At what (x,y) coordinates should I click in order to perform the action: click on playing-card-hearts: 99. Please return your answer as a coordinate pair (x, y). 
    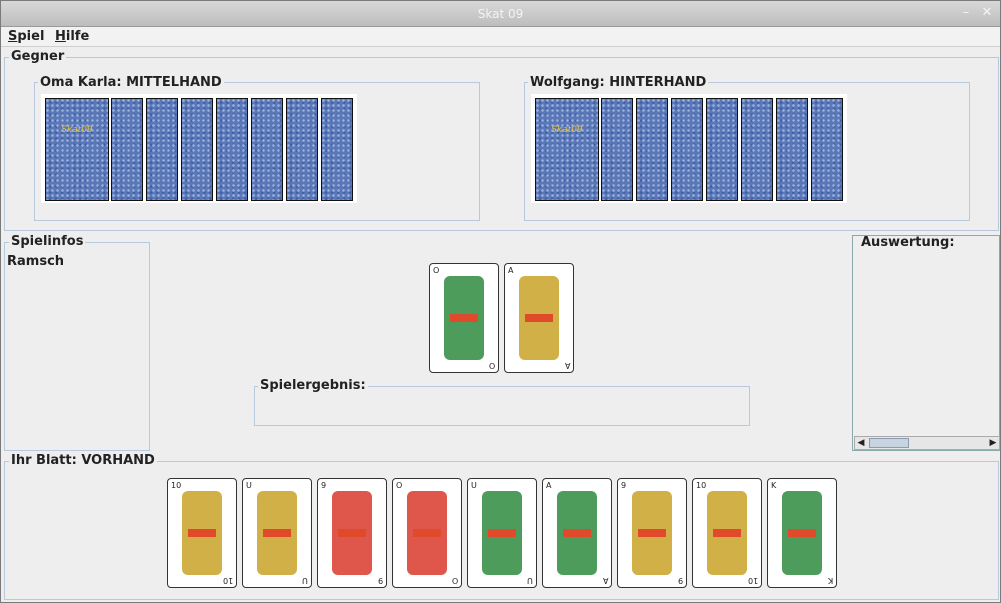
    Looking at the image, I should click on (352, 533).